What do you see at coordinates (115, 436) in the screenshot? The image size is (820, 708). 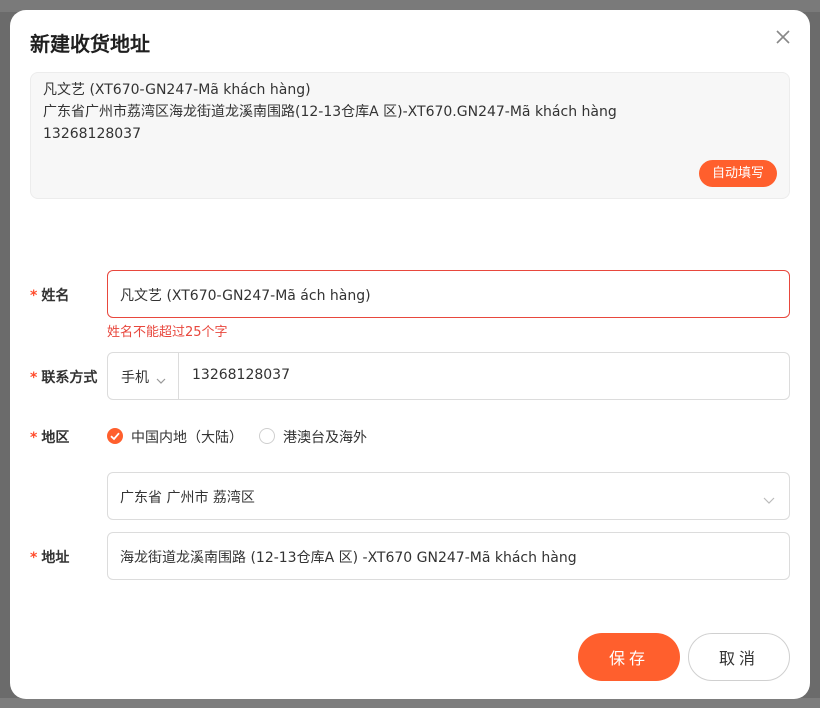 I see `radio-checked-icon` at bounding box center [115, 436].